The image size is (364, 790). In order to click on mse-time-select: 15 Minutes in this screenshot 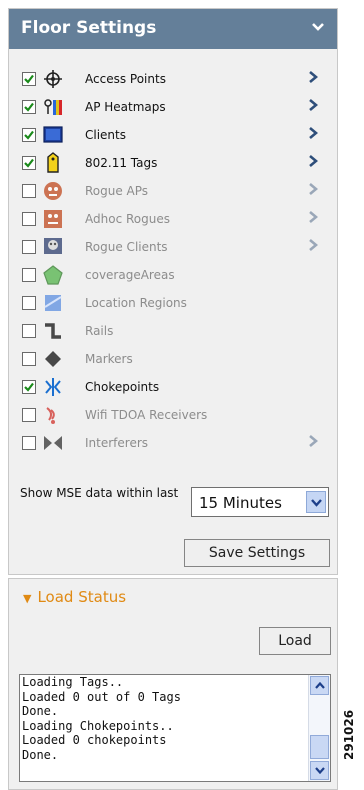, I will do `click(260, 502)`.